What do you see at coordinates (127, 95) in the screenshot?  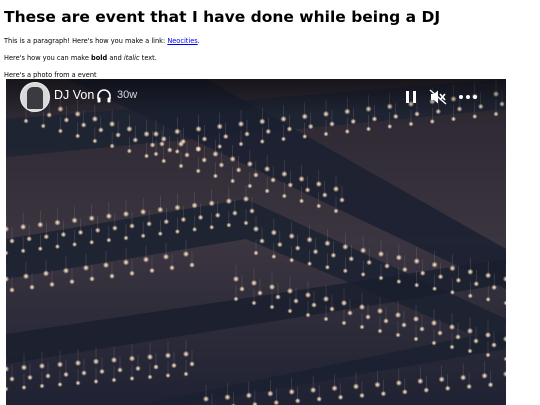 I see `story-time: 30w` at bounding box center [127, 95].